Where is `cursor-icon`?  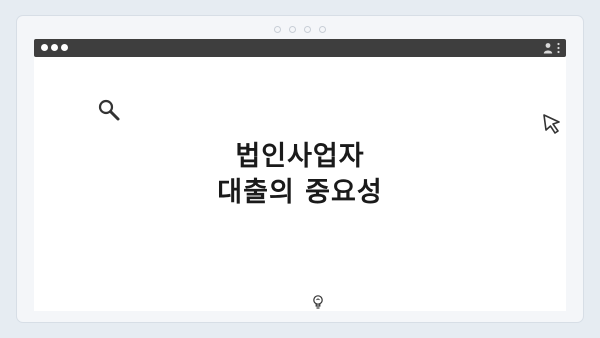
cursor-icon is located at coordinates (551, 124).